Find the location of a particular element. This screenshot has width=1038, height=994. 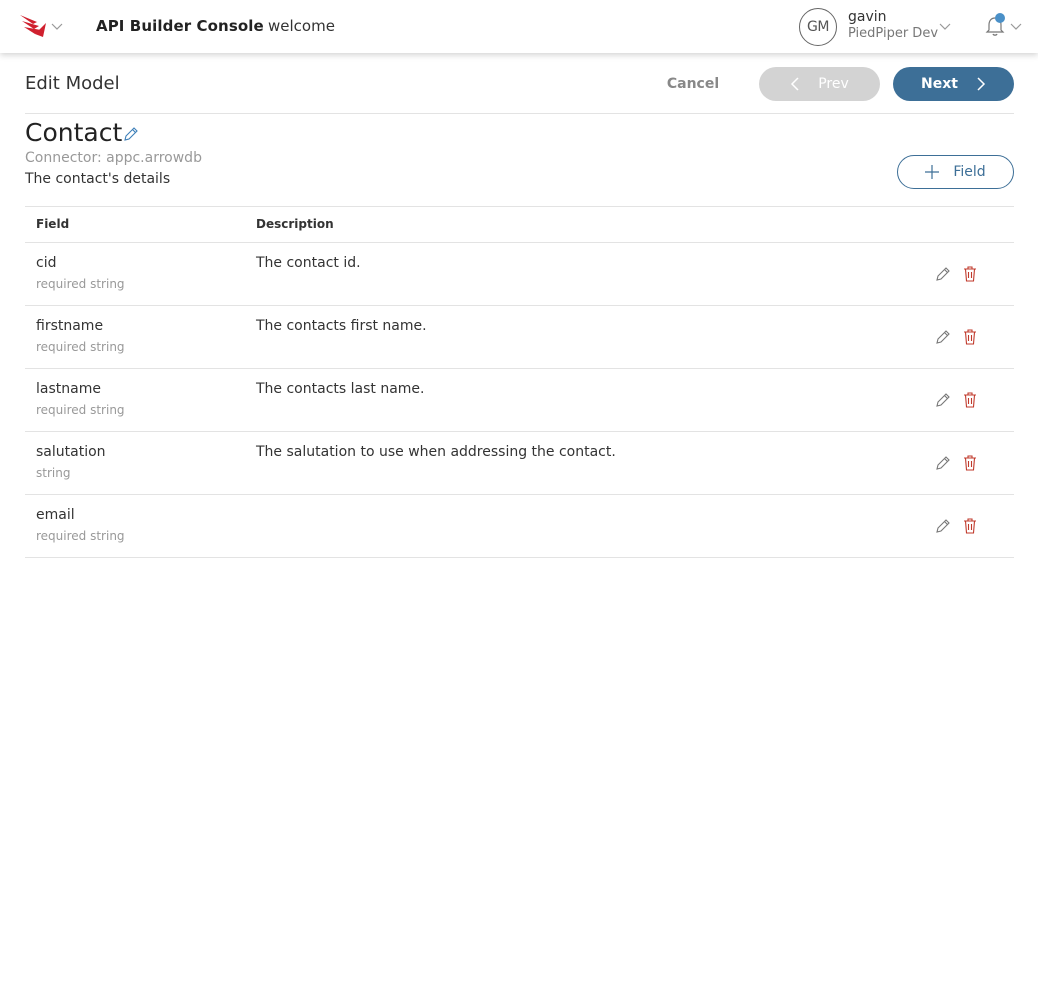

user-name: gavin is located at coordinates (867, 17).